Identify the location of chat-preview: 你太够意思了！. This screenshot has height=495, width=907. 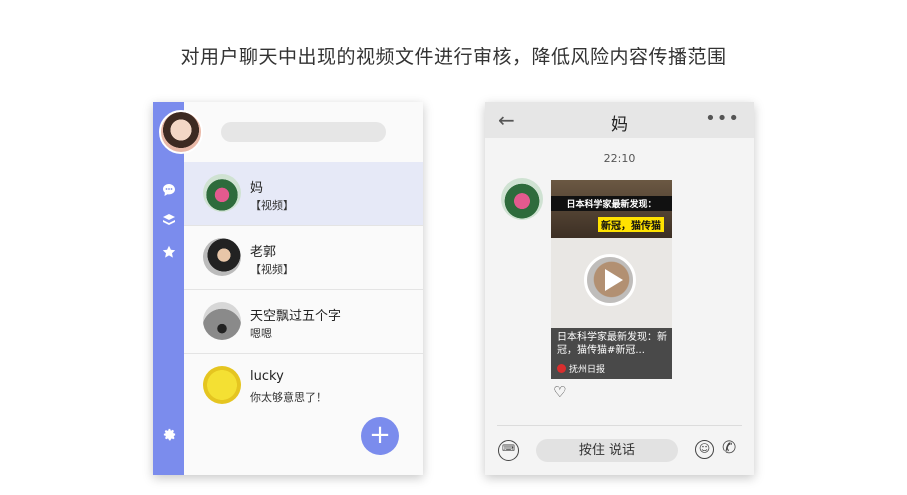
(288, 397).